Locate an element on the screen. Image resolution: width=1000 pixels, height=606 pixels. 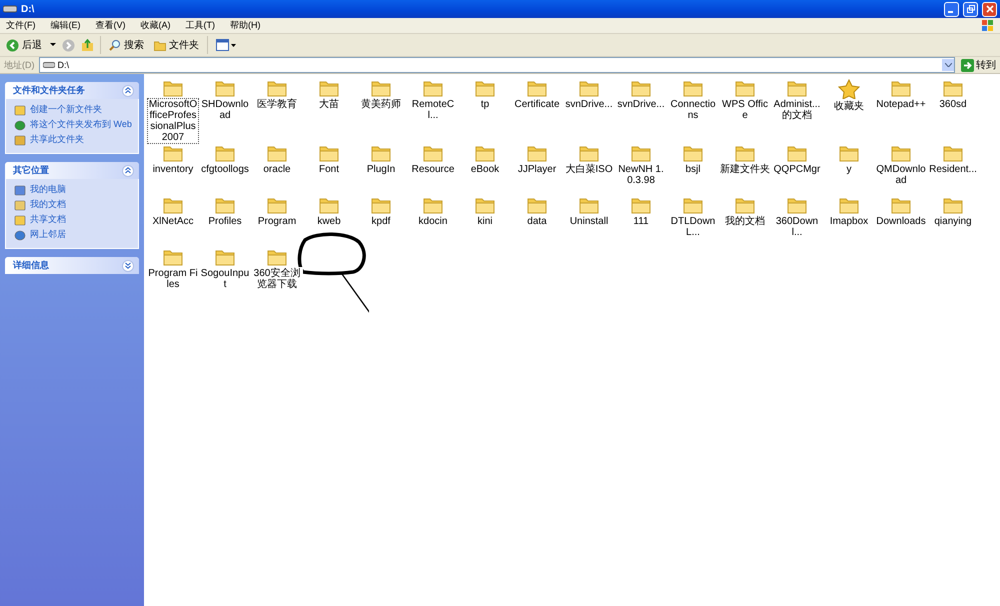
window-title: D:\ is located at coordinates (28, 9).